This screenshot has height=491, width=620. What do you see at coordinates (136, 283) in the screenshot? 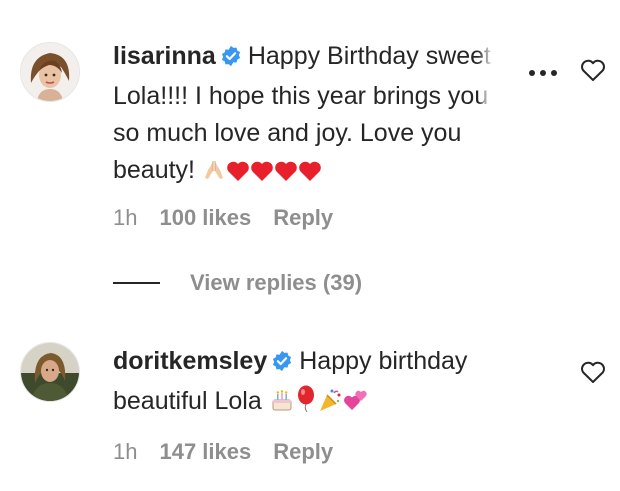
I see `divider-line` at bounding box center [136, 283].